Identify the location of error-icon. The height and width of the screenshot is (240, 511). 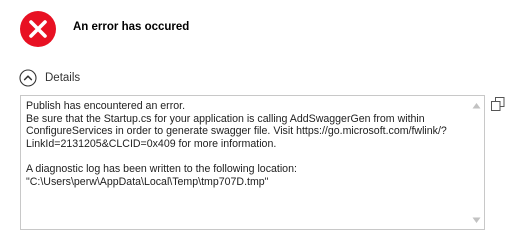
(38, 29).